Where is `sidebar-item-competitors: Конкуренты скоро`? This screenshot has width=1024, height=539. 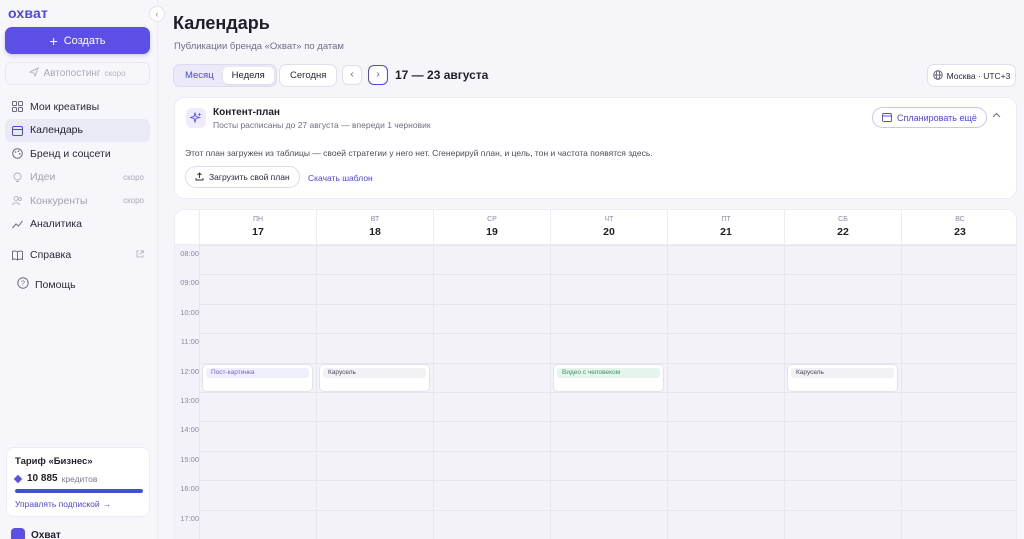
sidebar-item-competitors: Конкуренты скоро is located at coordinates (77, 200).